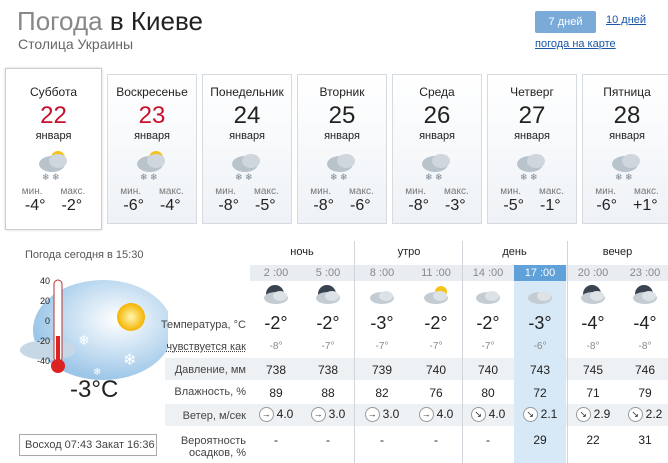  What do you see at coordinates (645, 370) in the screenshot?
I see `pressure-cell: 746` at bounding box center [645, 370].